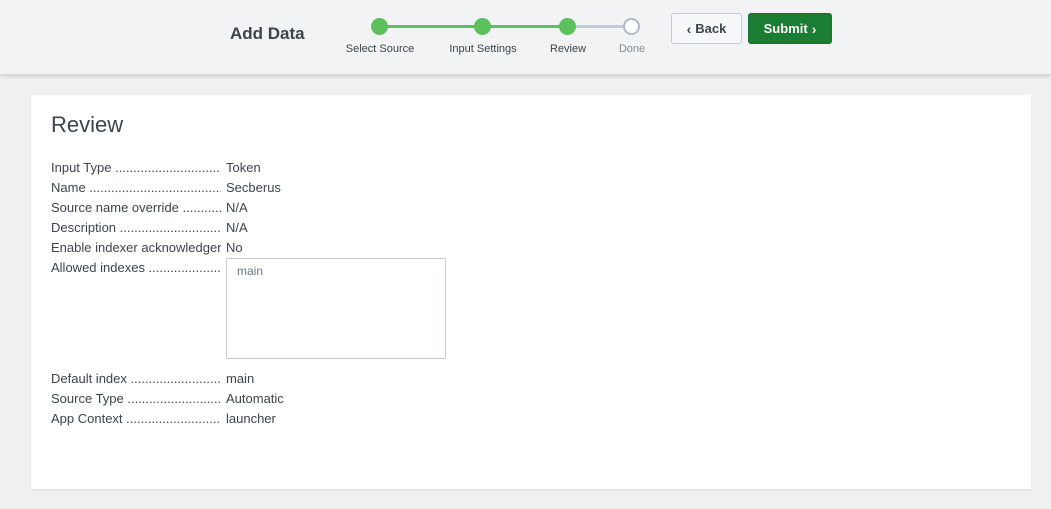  What do you see at coordinates (483, 49) in the screenshot?
I see `step-label-input-settings: Input Settings` at bounding box center [483, 49].